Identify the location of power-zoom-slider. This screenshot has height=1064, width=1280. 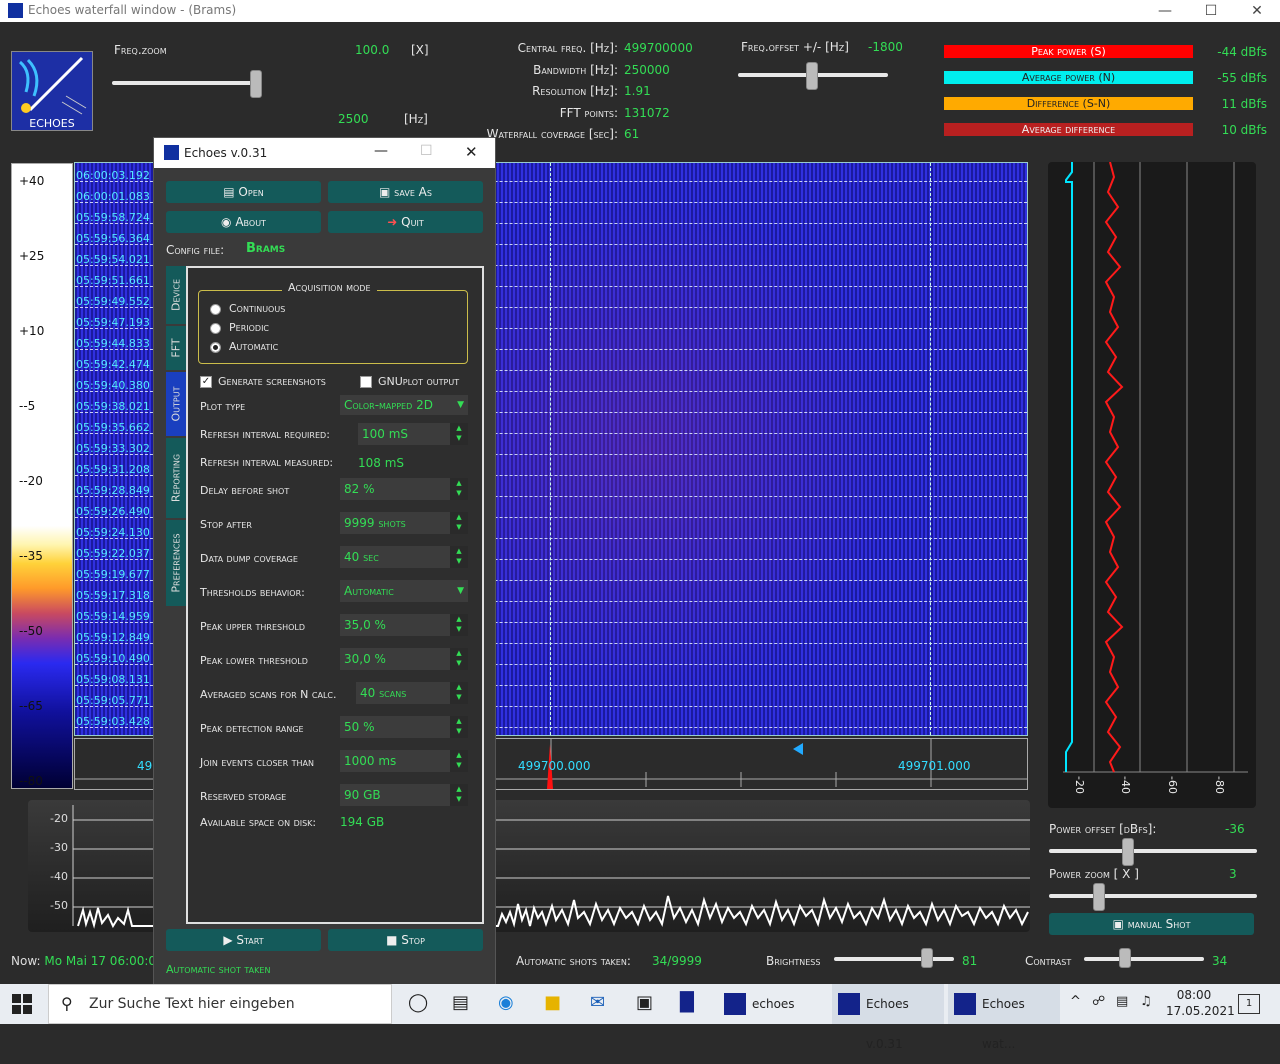
(1153, 896).